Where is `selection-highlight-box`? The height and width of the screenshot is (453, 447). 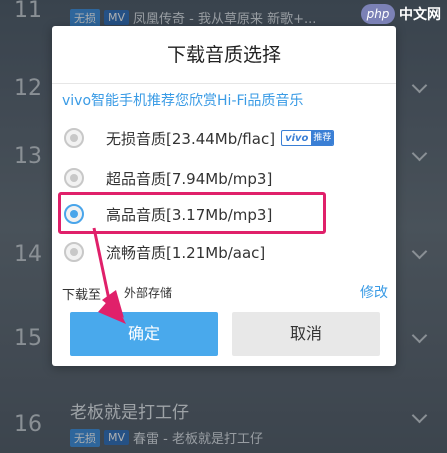
selection-highlight-box is located at coordinates (192, 213).